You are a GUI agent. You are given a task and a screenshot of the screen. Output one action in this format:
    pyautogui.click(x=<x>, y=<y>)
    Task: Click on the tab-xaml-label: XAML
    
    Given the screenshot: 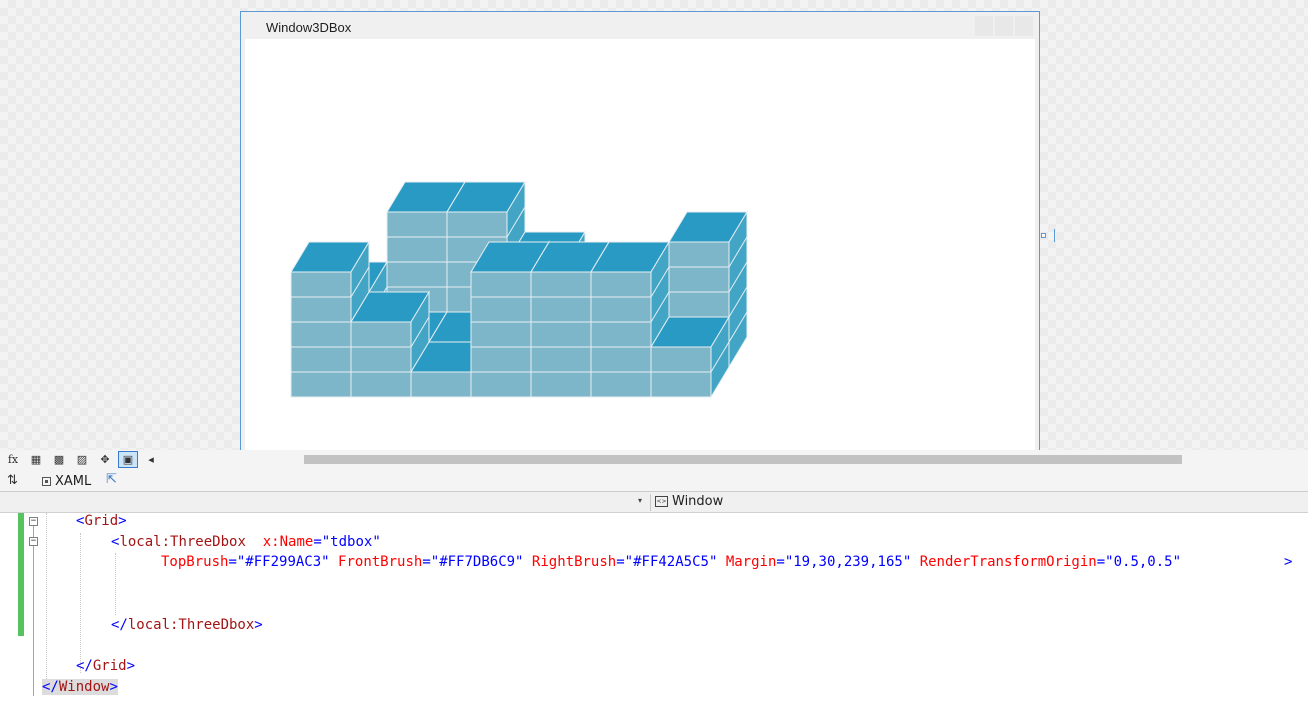 What is the action you would take?
    pyautogui.click(x=73, y=481)
    